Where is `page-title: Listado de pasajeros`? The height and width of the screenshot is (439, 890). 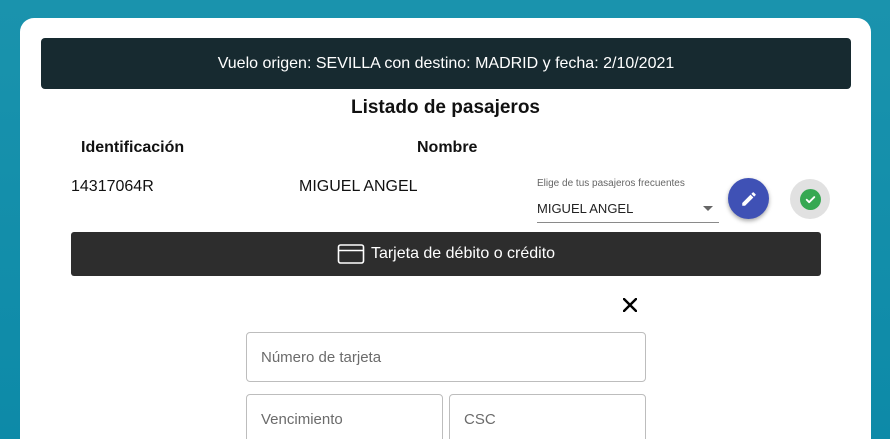 page-title: Listado de pasajeros is located at coordinates (445, 107).